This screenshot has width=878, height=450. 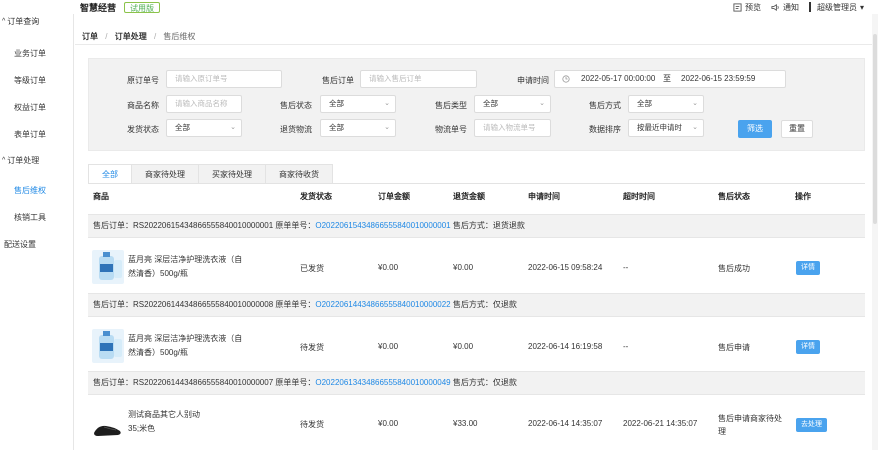 What do you see at coordinates (695, 103) in the screenshot?
I see `chevron-down-icon: ⌄` at bounding box center [695, 103].